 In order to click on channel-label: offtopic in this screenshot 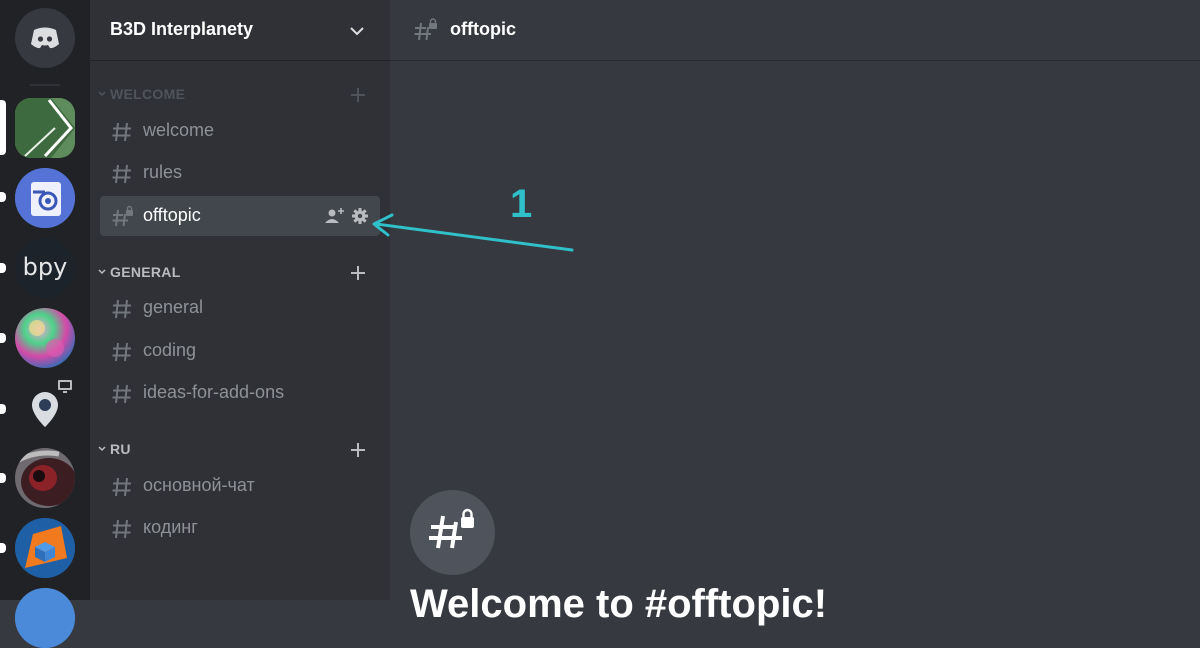, I will do `click(172, 215)`.